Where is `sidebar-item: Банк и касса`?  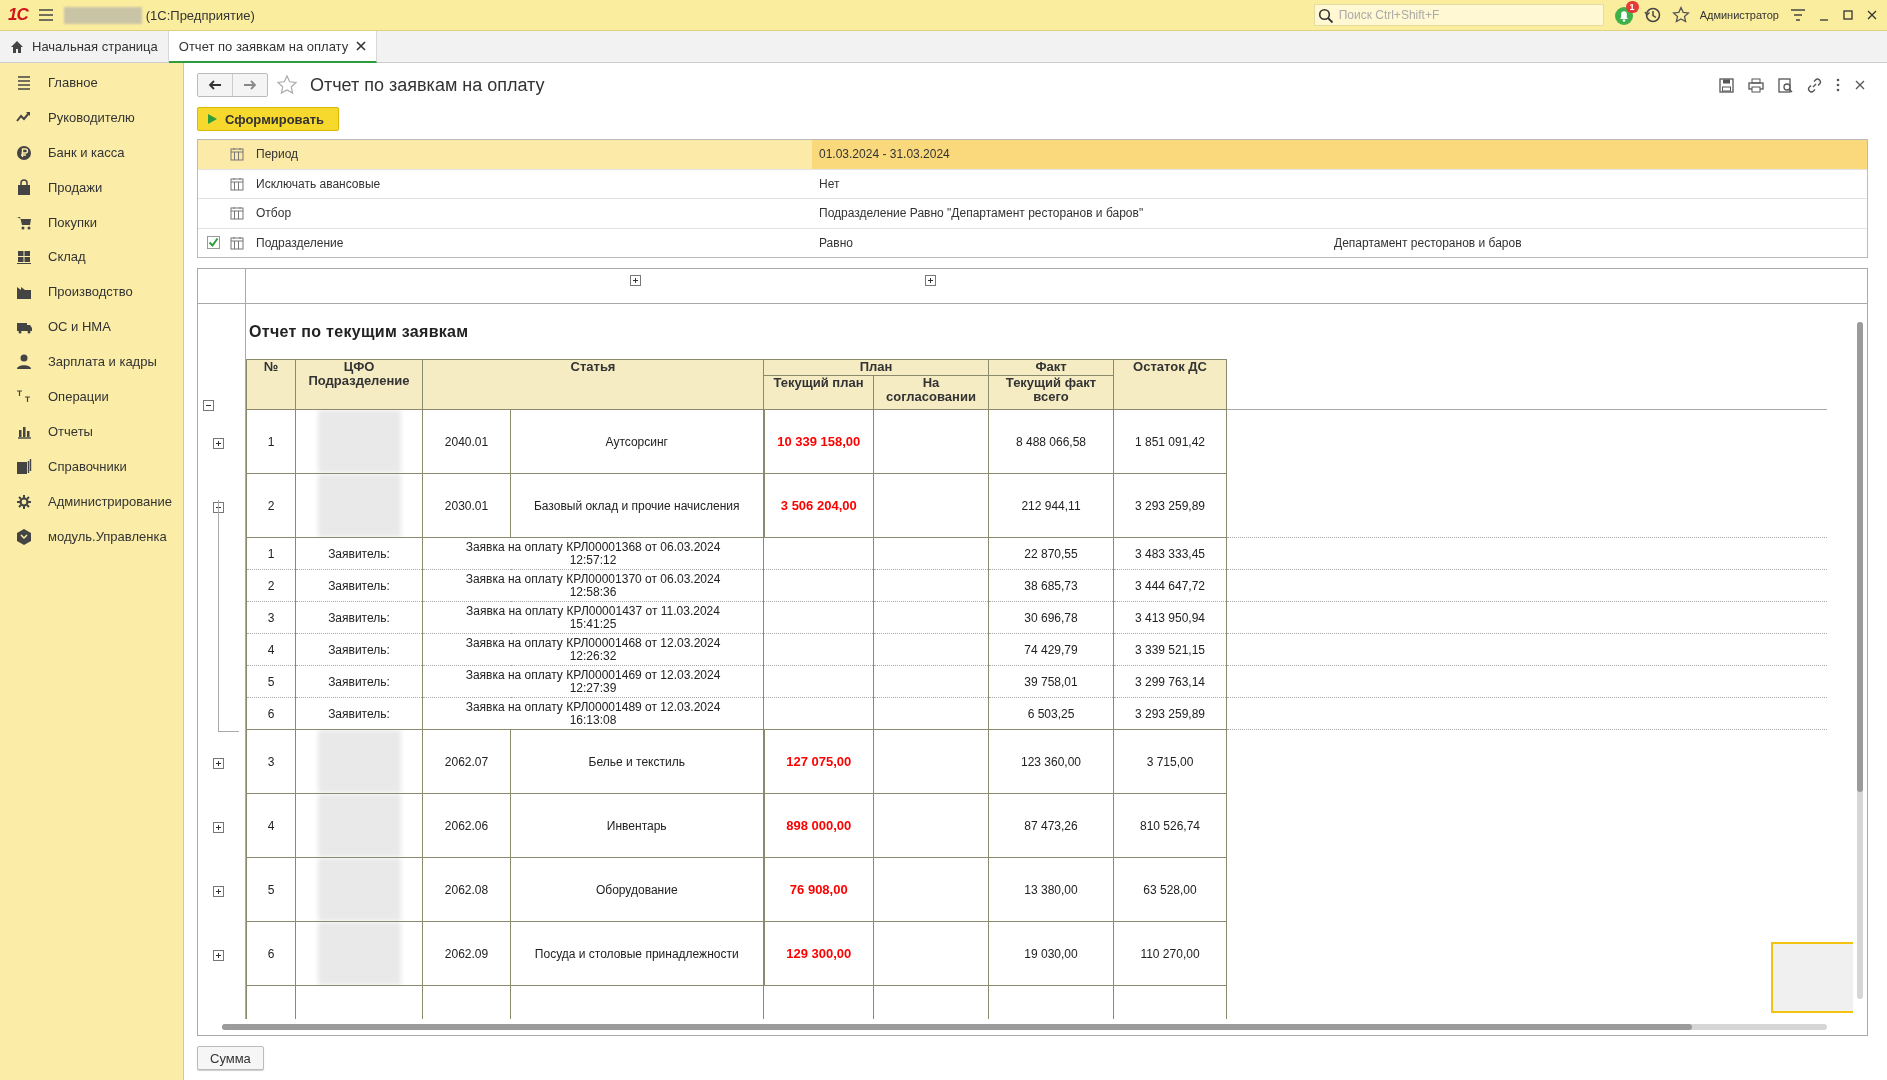 sidebar-item: Банк и касса is located at coordinates (91, 152).